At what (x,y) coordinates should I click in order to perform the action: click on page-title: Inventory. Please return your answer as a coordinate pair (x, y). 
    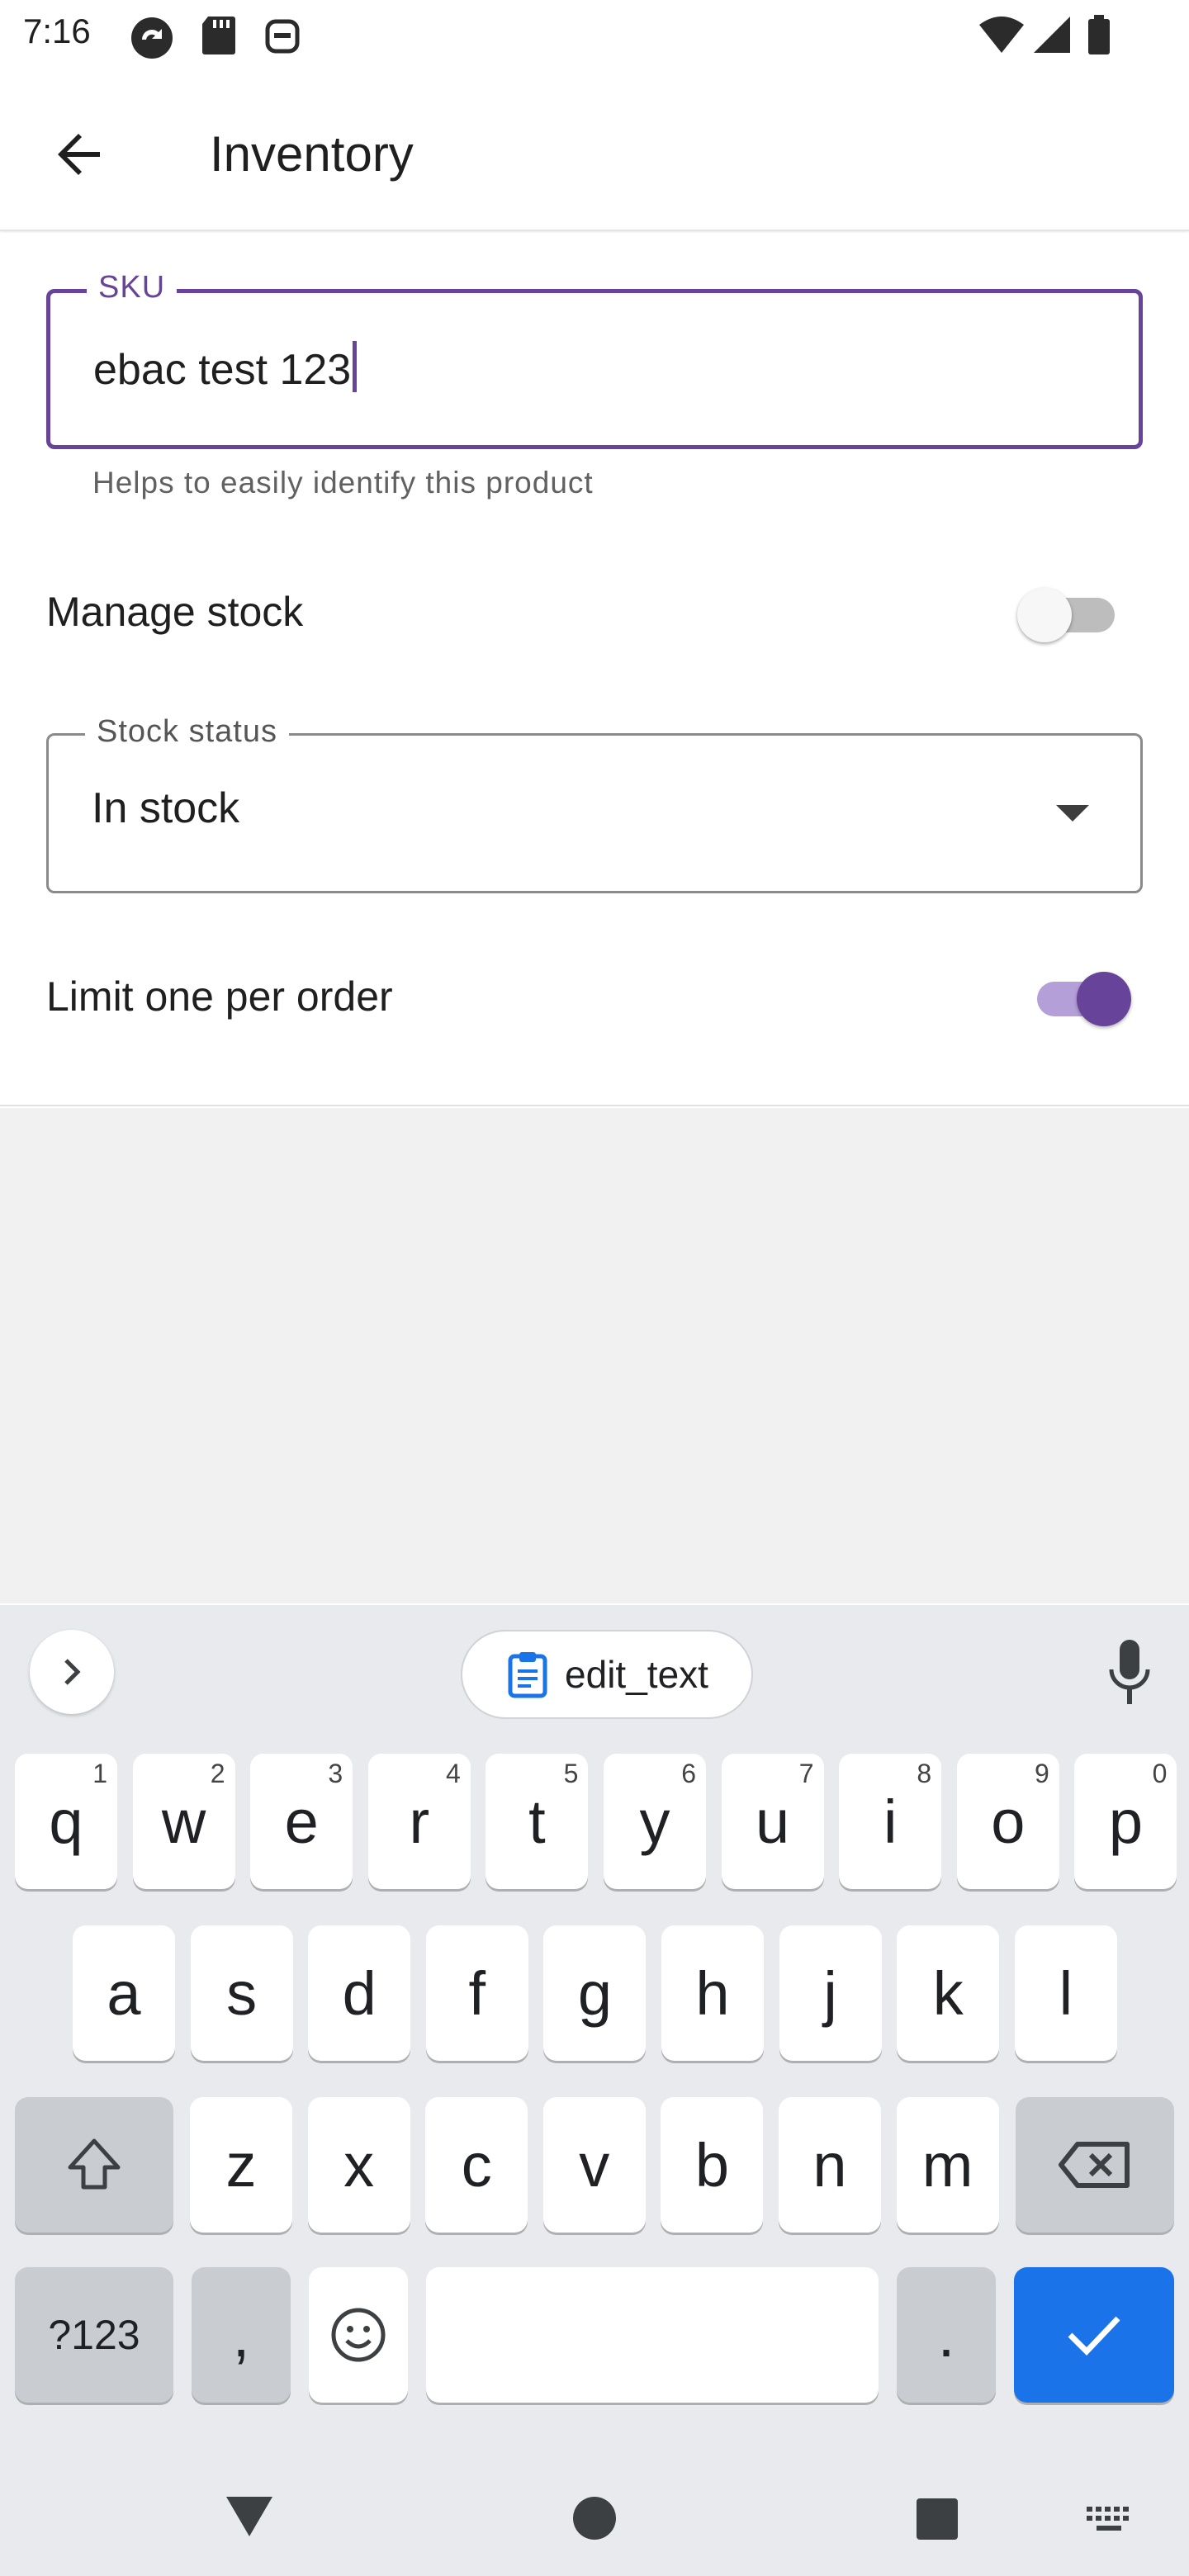
    Looking at the image, I should click on (312, 154).